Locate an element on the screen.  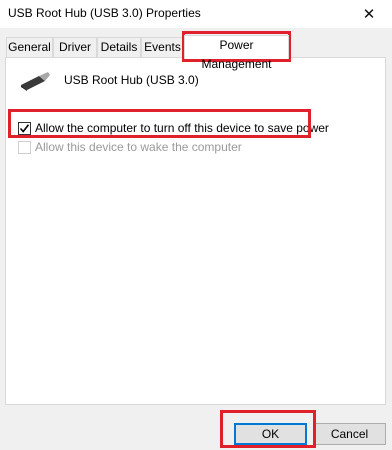
tab-events: Events is located at coordinates (162, 47).